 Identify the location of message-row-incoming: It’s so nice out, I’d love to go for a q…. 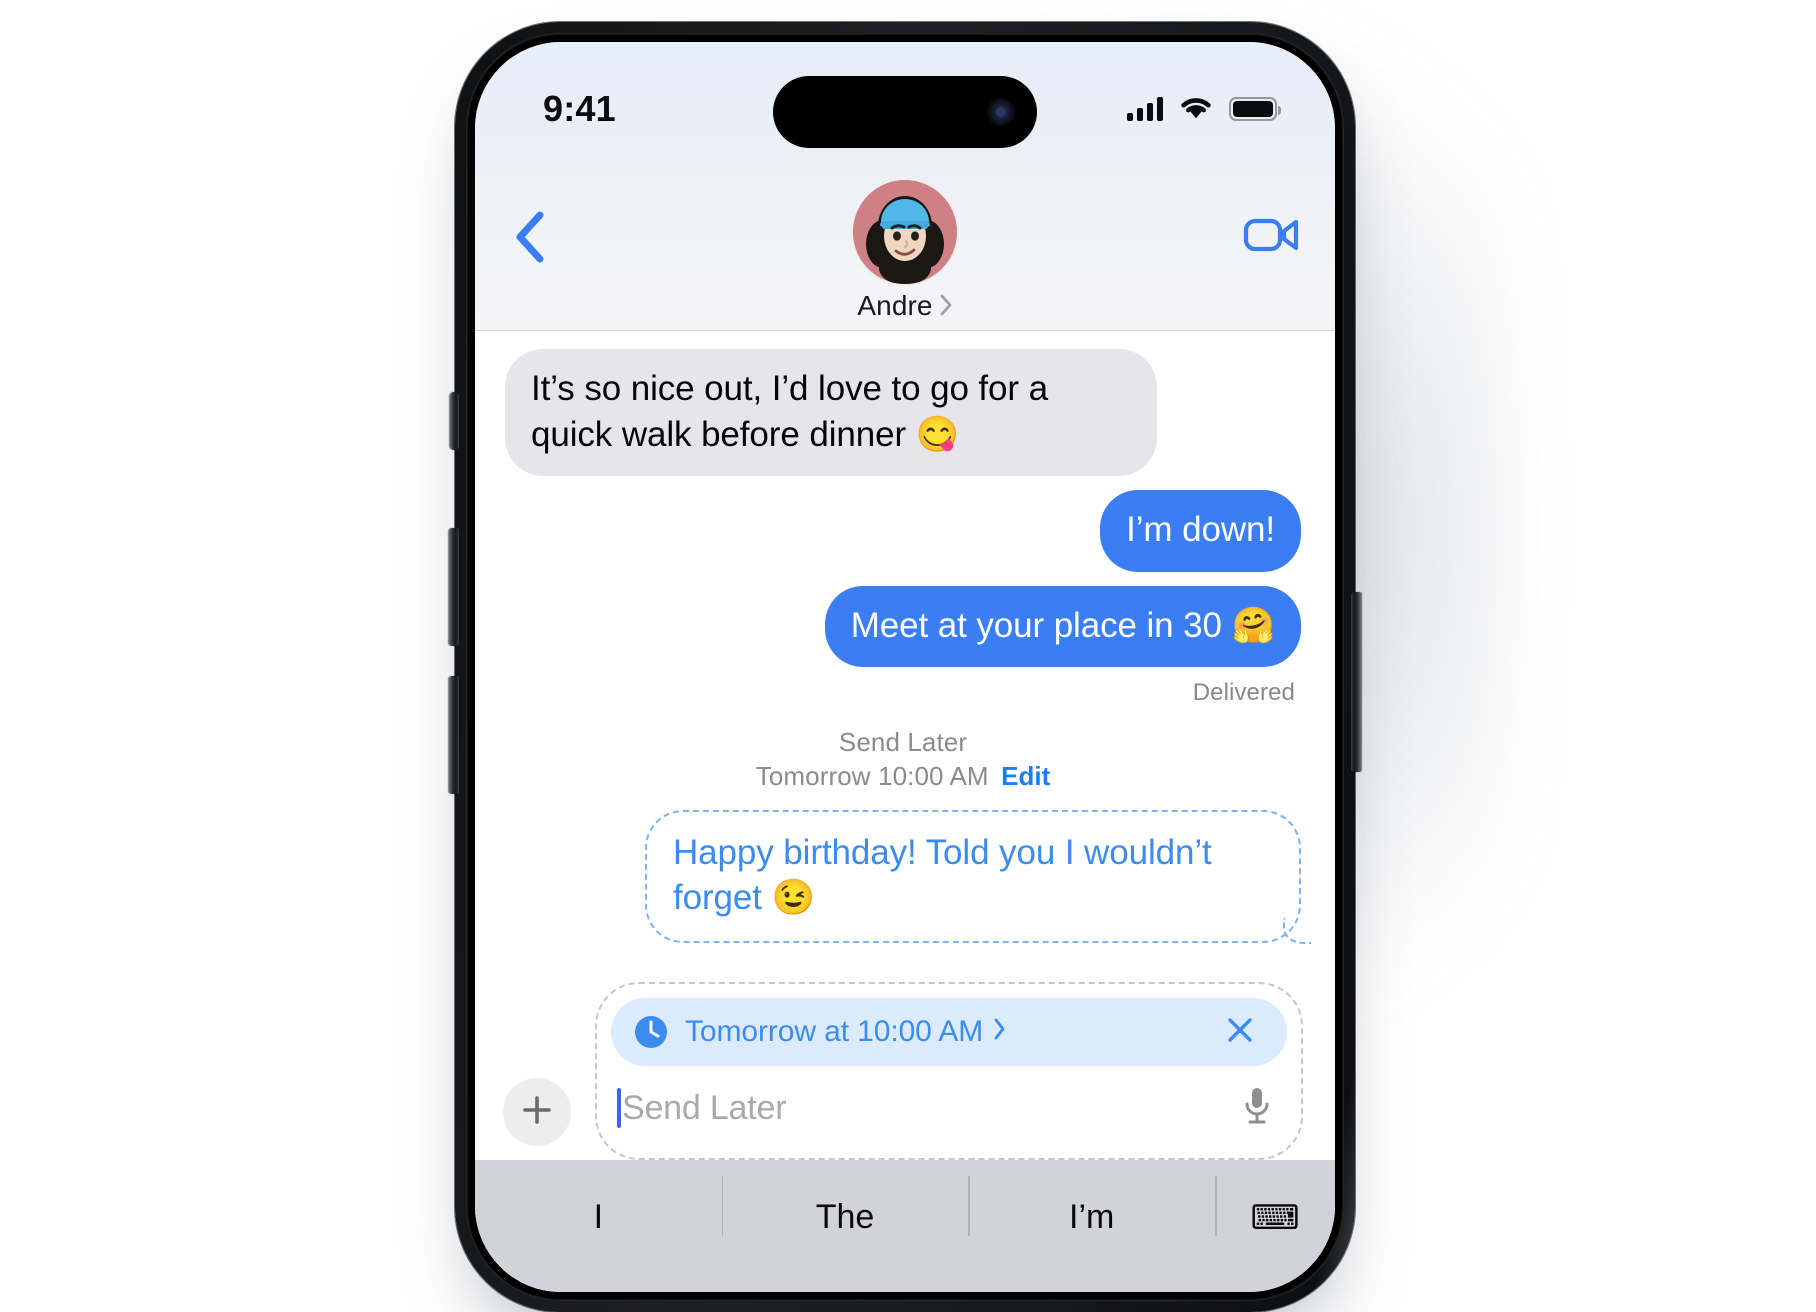
(893, 412).